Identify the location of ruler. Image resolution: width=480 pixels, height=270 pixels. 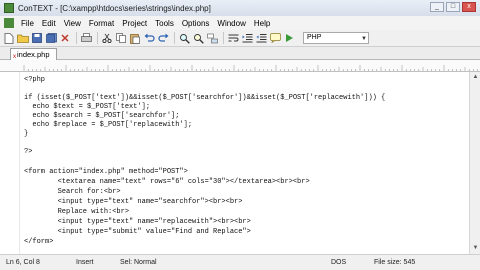
(240, 66).